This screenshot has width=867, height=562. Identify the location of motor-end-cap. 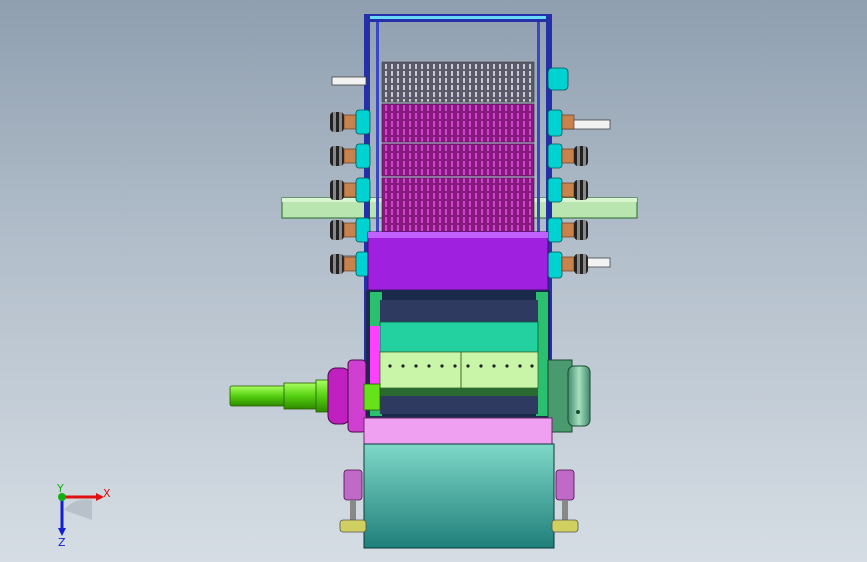
(569, 396).